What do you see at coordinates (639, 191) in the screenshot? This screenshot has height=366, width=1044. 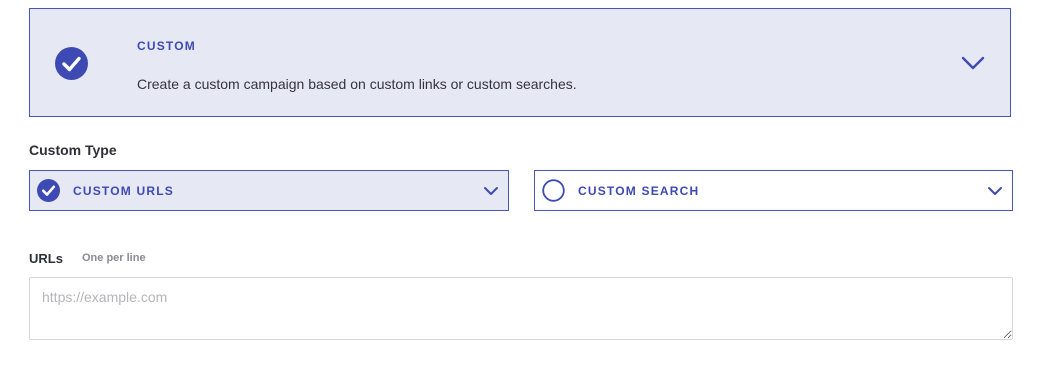 I see `custom-search-label: CUSTOM SEARCH` at bounding box center [639, 191].